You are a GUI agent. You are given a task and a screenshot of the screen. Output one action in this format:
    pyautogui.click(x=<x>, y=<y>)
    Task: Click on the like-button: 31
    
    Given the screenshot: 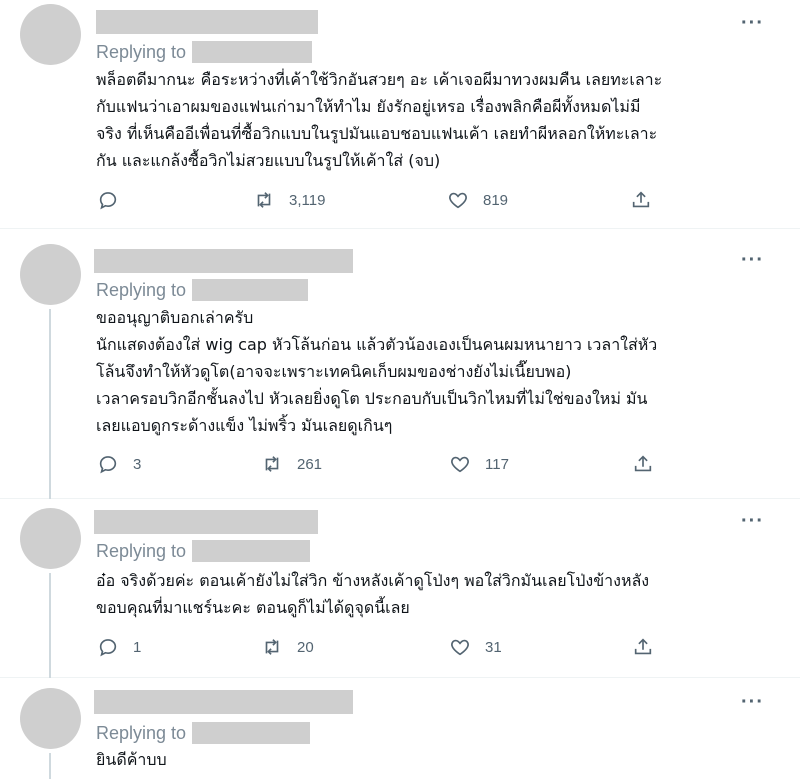 What is the action you would take?
    pyautogui.click(x=475, y=647)
    